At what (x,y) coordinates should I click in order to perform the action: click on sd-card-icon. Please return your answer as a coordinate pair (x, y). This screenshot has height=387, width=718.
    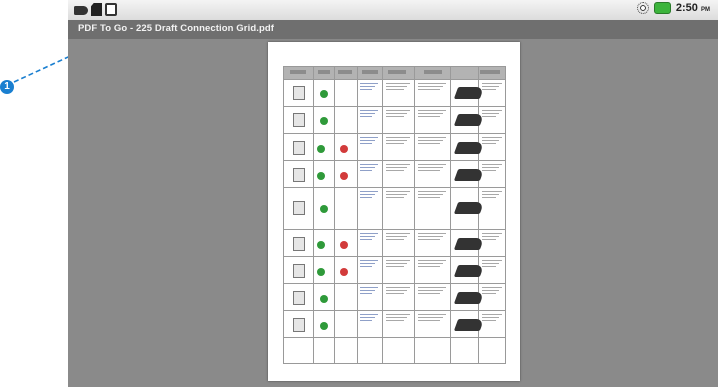
    Looking at the image, I should click on (96, 9).